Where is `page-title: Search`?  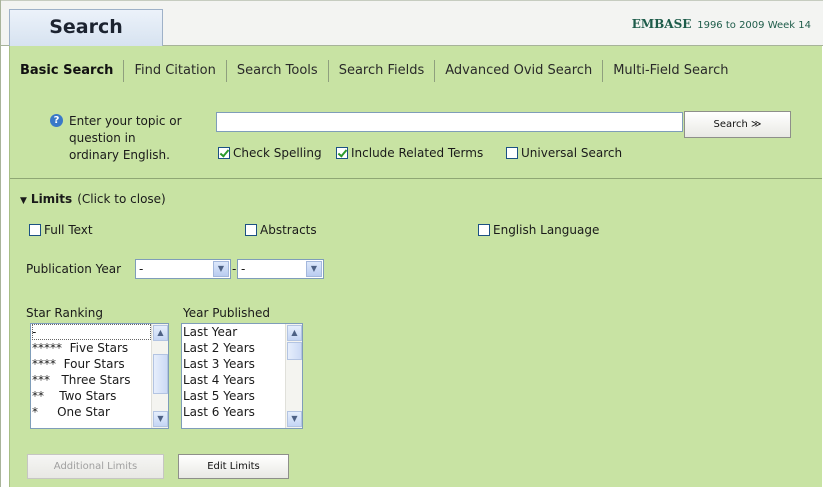
page-title: Search is located at coordinates (86, 28).